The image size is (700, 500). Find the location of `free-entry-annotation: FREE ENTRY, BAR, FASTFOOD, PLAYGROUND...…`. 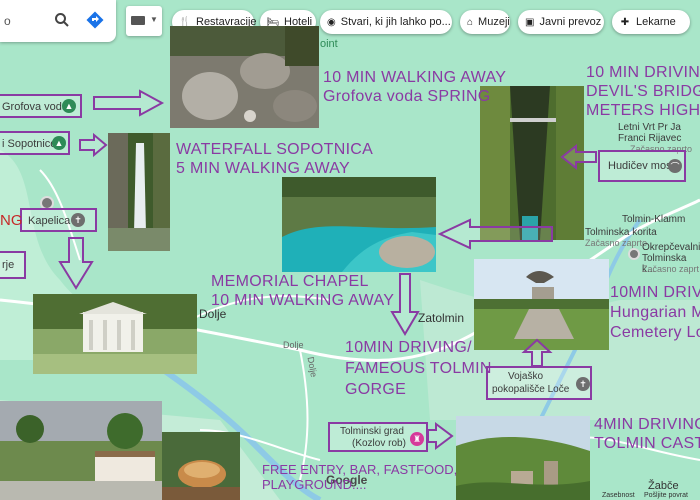

free-entry-annotation: FREE ENTRY, BAR, FASTFOOD, PLAYGROUND...… is located at coordinates (359, 477).